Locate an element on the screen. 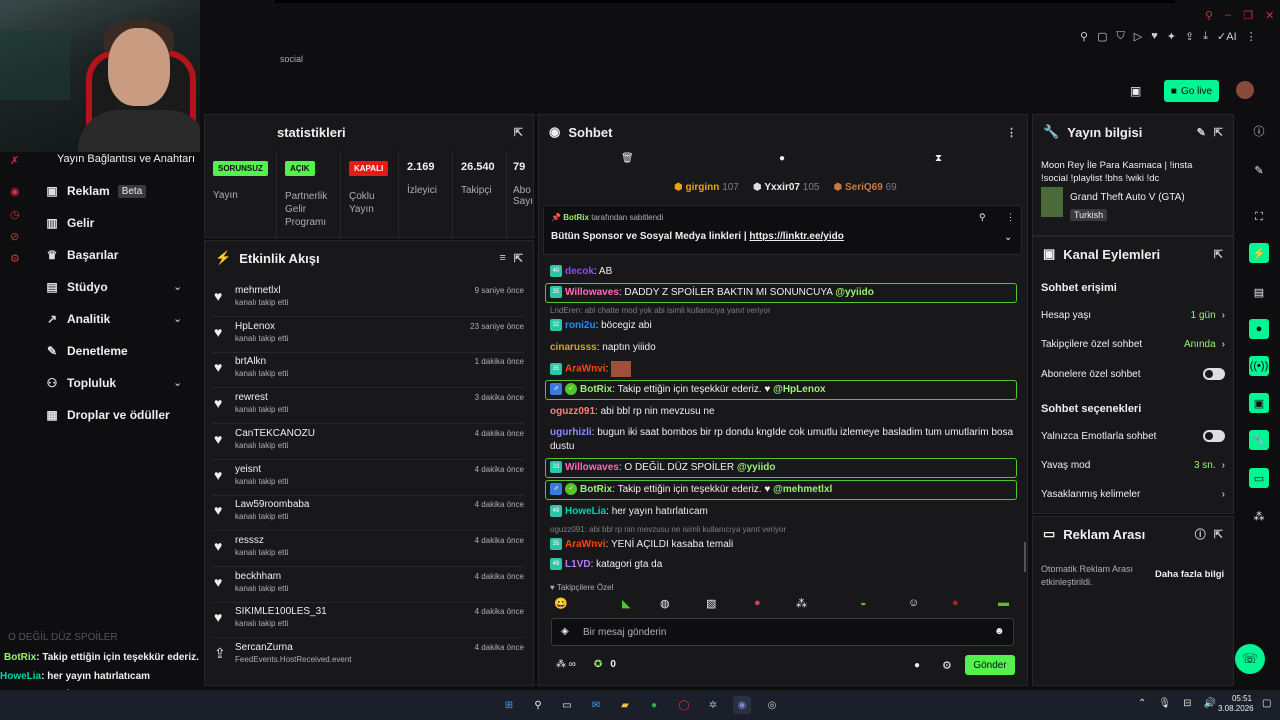  volume-icon: 🔊 is located at coordinates (1209, 703).